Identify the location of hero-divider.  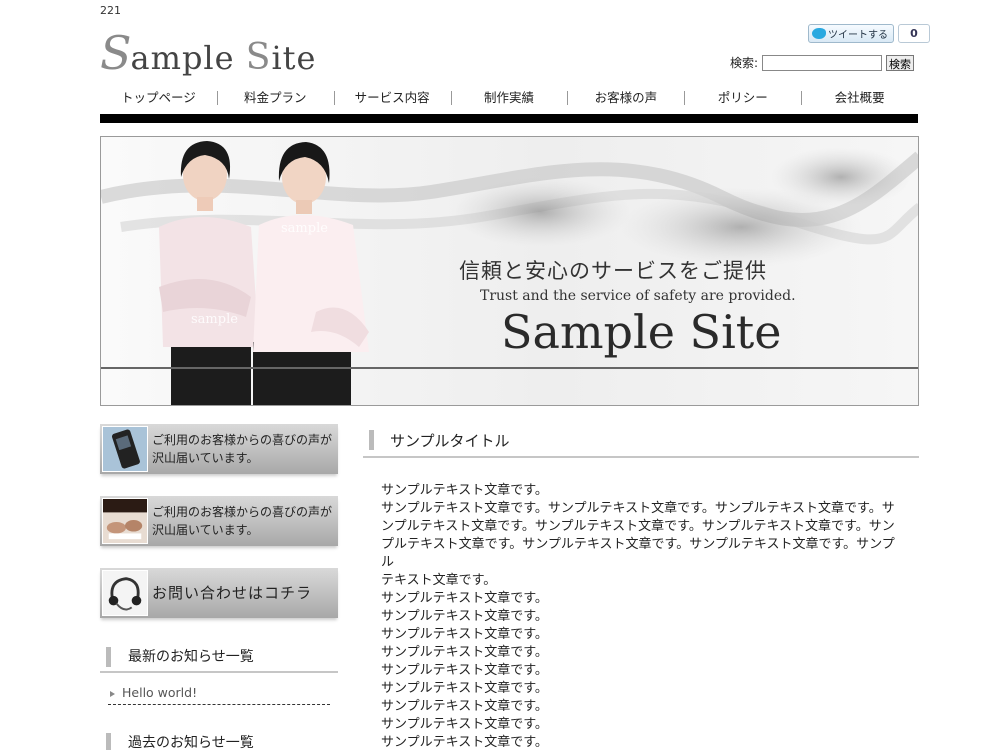
(509, 368).